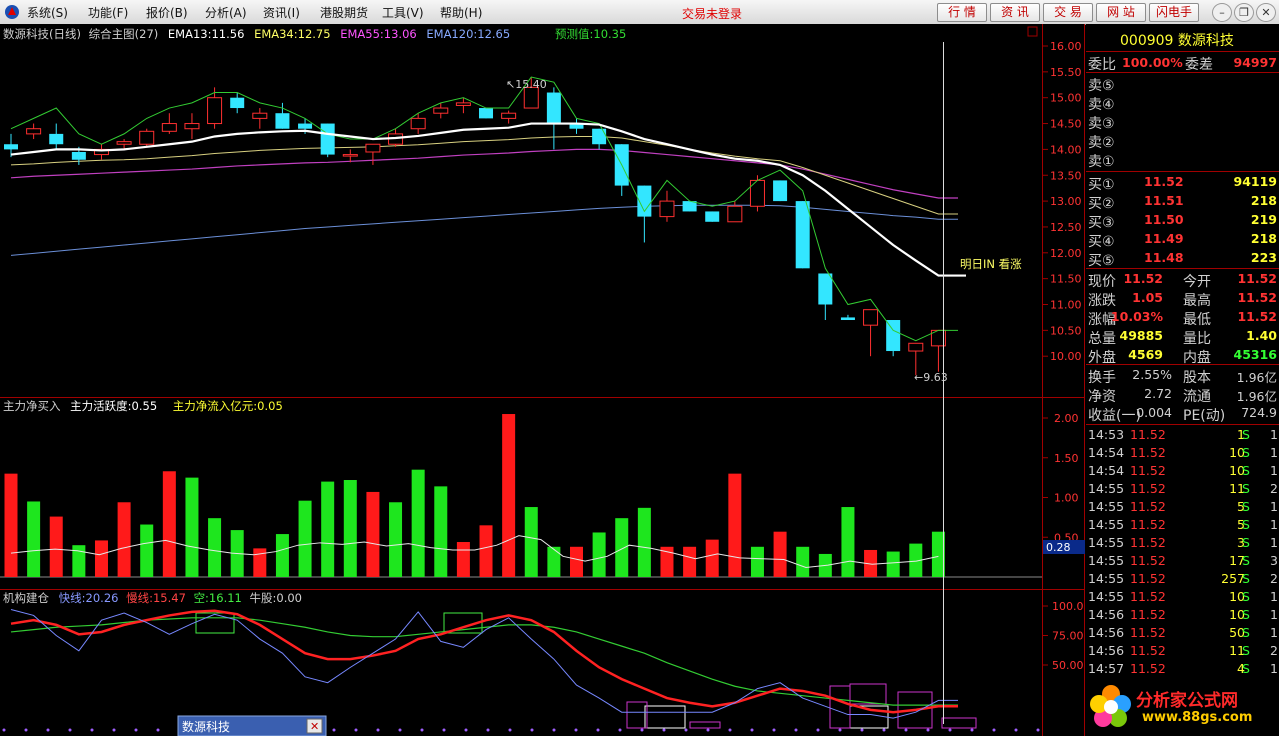  Describe the element at coordinates (206, 726) in the screenshot. I see `floating-window-title: 数源科技` at that location.